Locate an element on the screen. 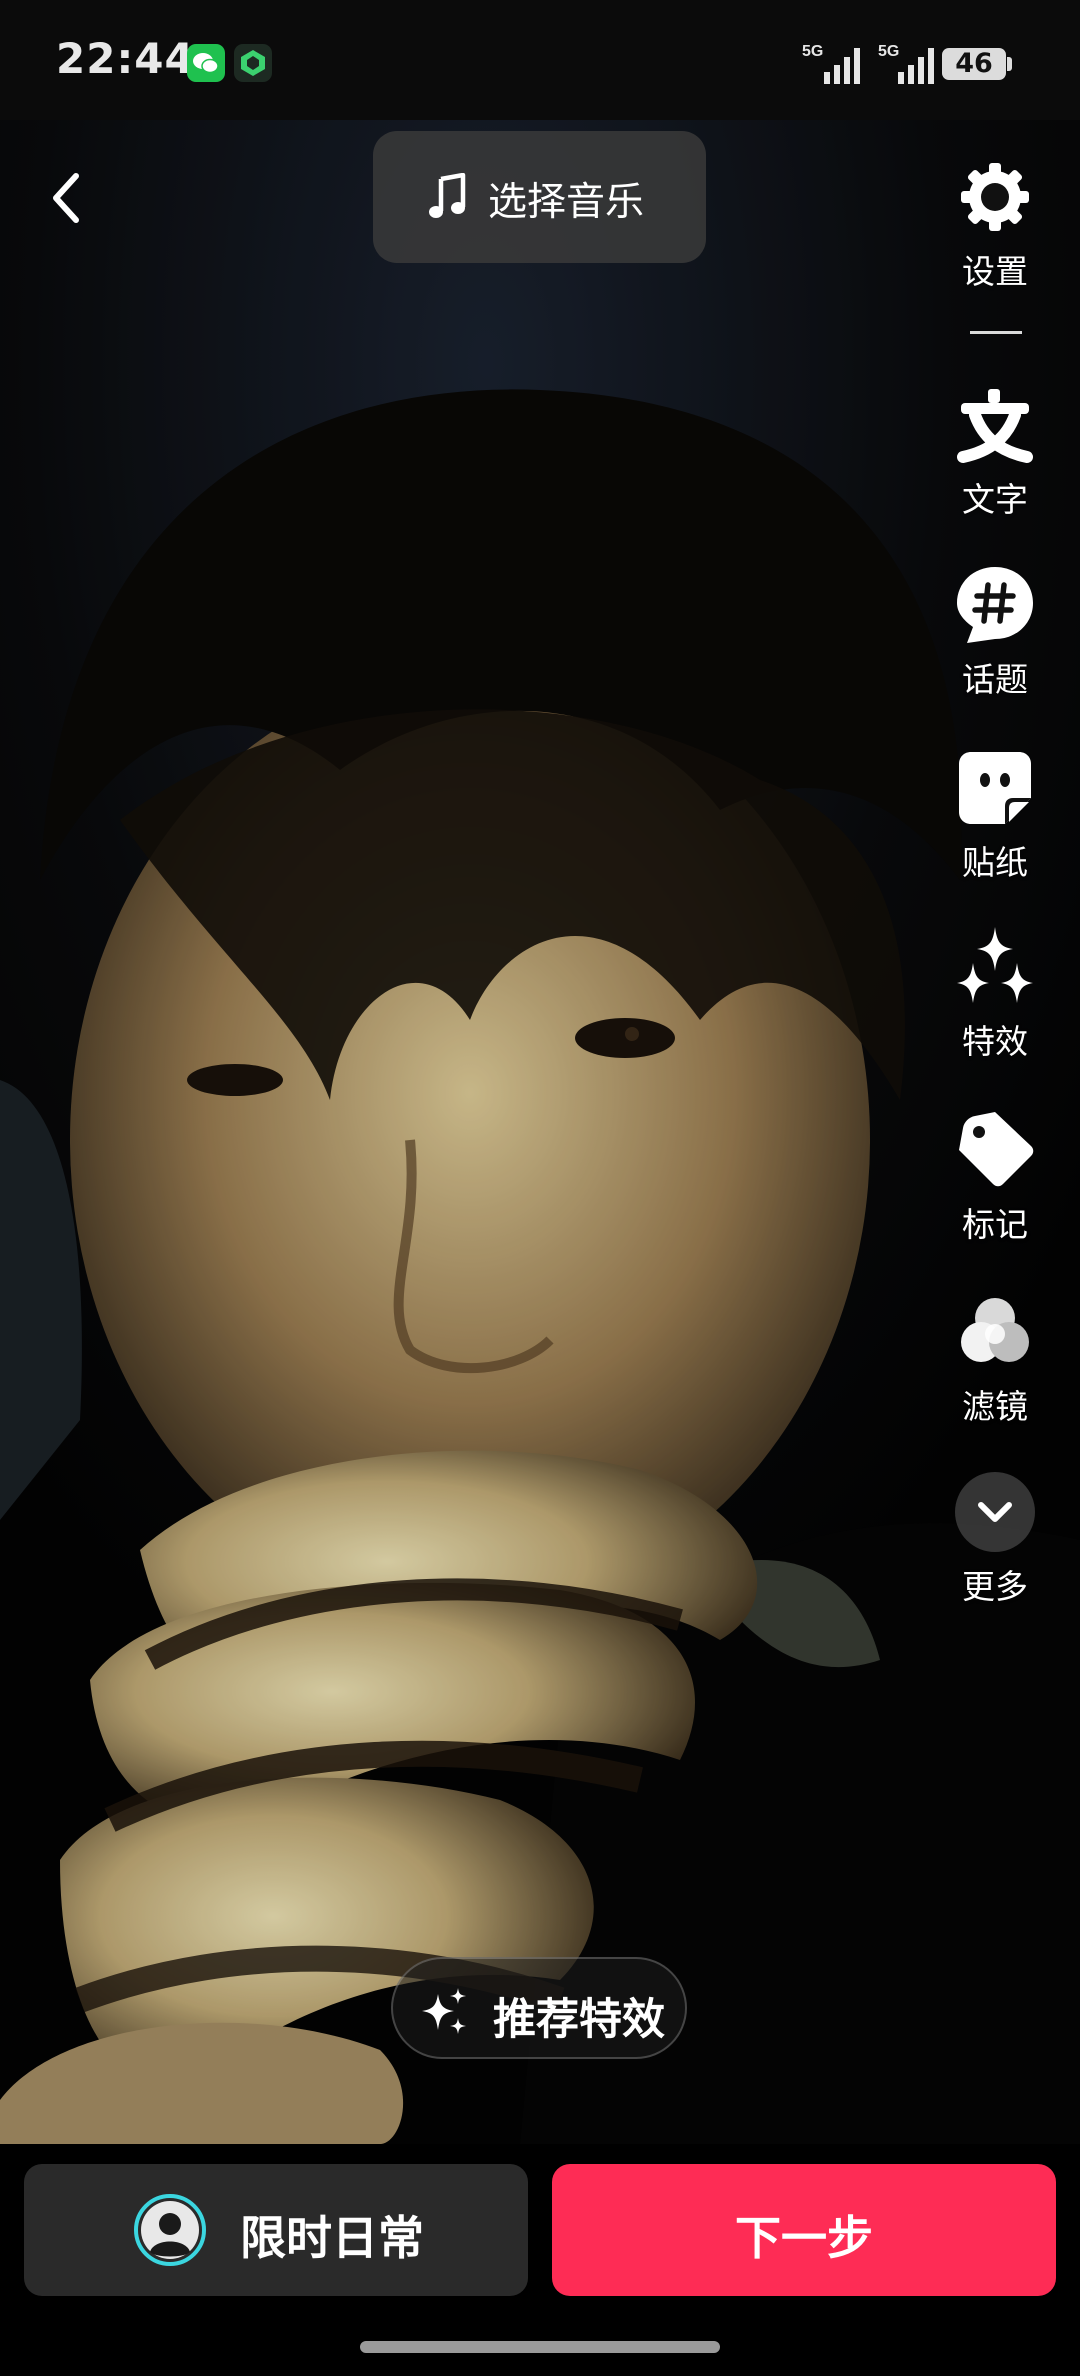 The image size is (1080, 2376). back-button is located at coordinates (68, 198).